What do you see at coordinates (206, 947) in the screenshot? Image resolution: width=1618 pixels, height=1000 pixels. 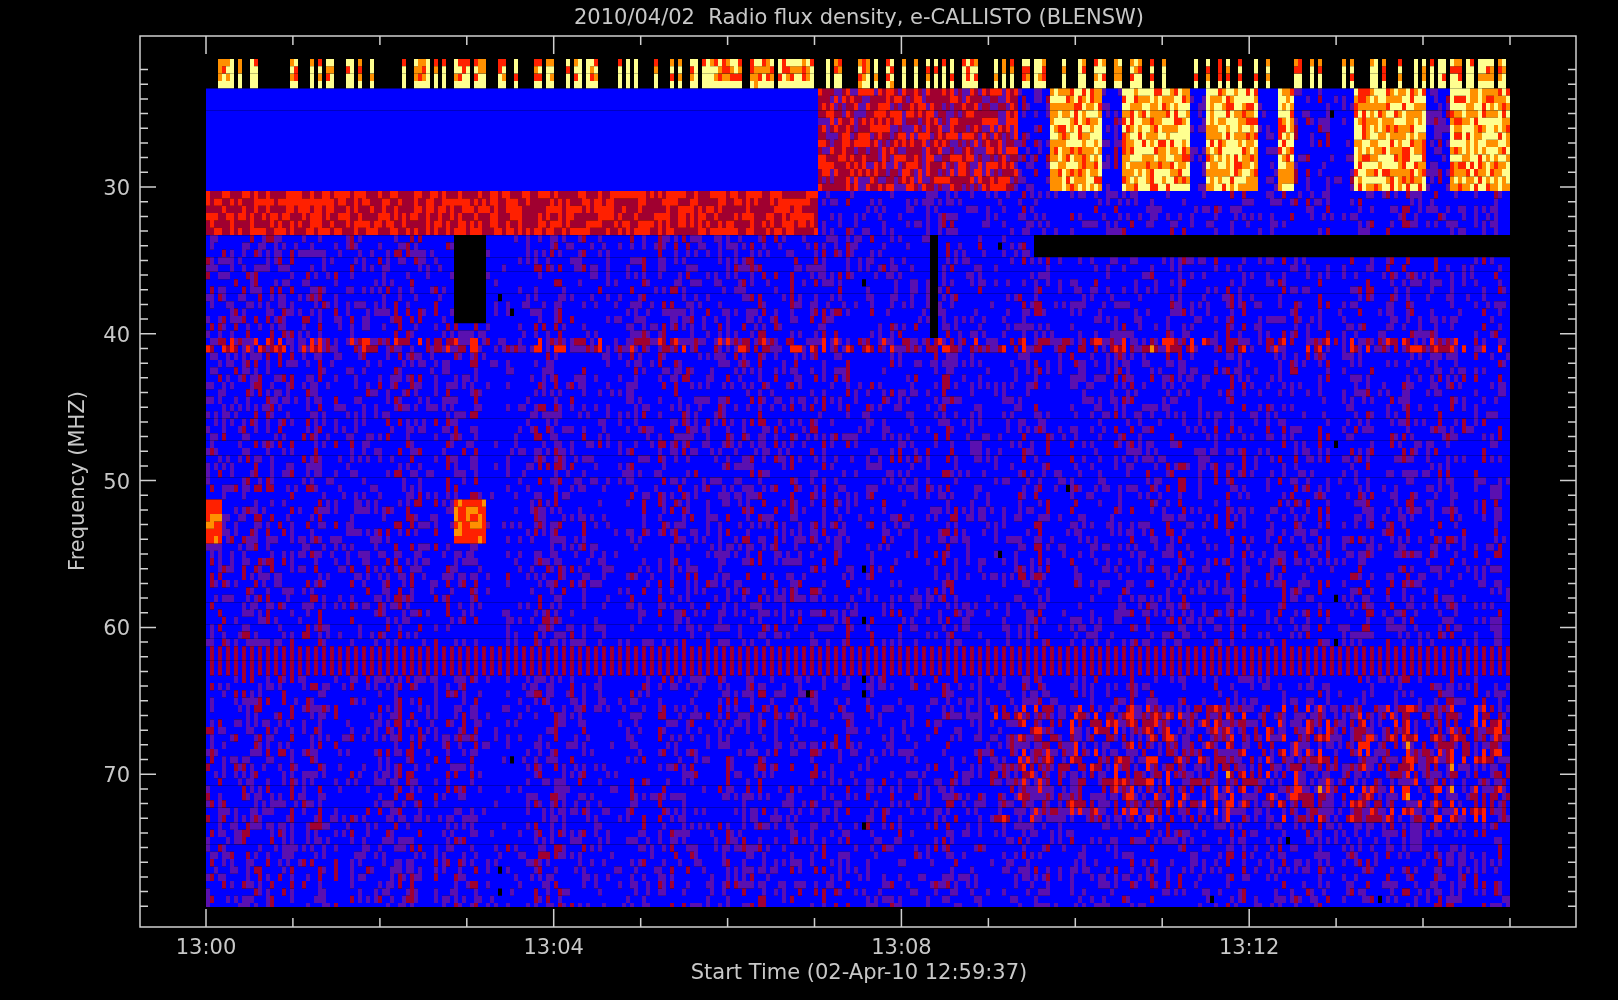 I see `x-tick-label: 13:00` at bounding box center [206, 947].